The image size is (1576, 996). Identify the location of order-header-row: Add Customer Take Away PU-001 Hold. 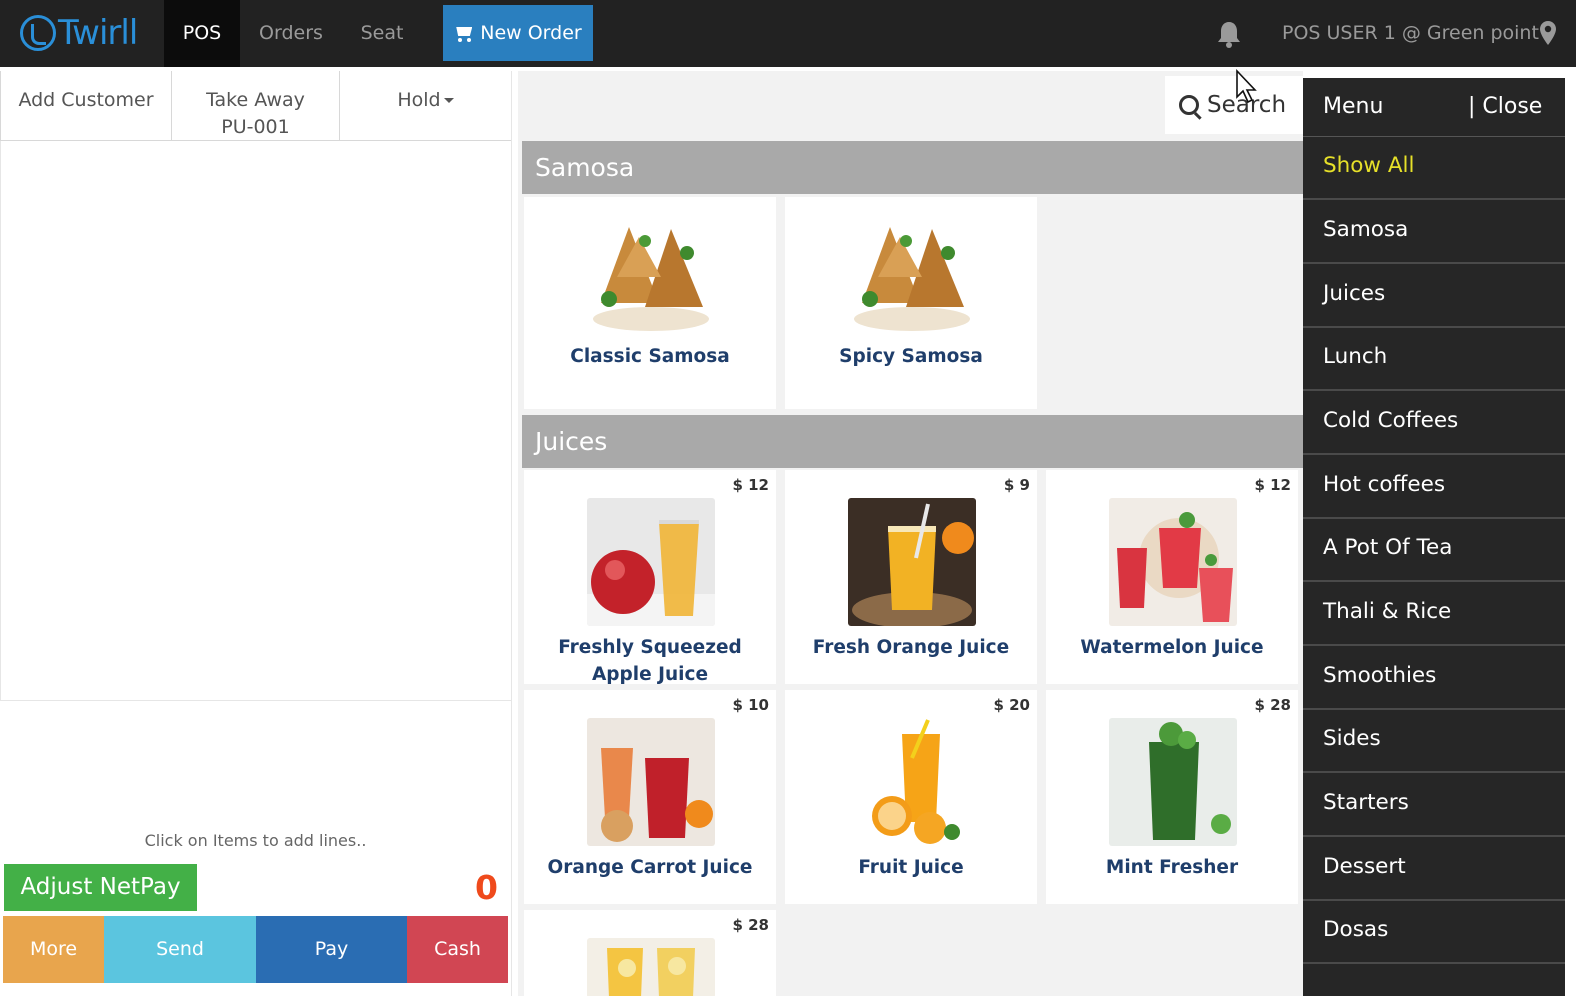
(255, 106).